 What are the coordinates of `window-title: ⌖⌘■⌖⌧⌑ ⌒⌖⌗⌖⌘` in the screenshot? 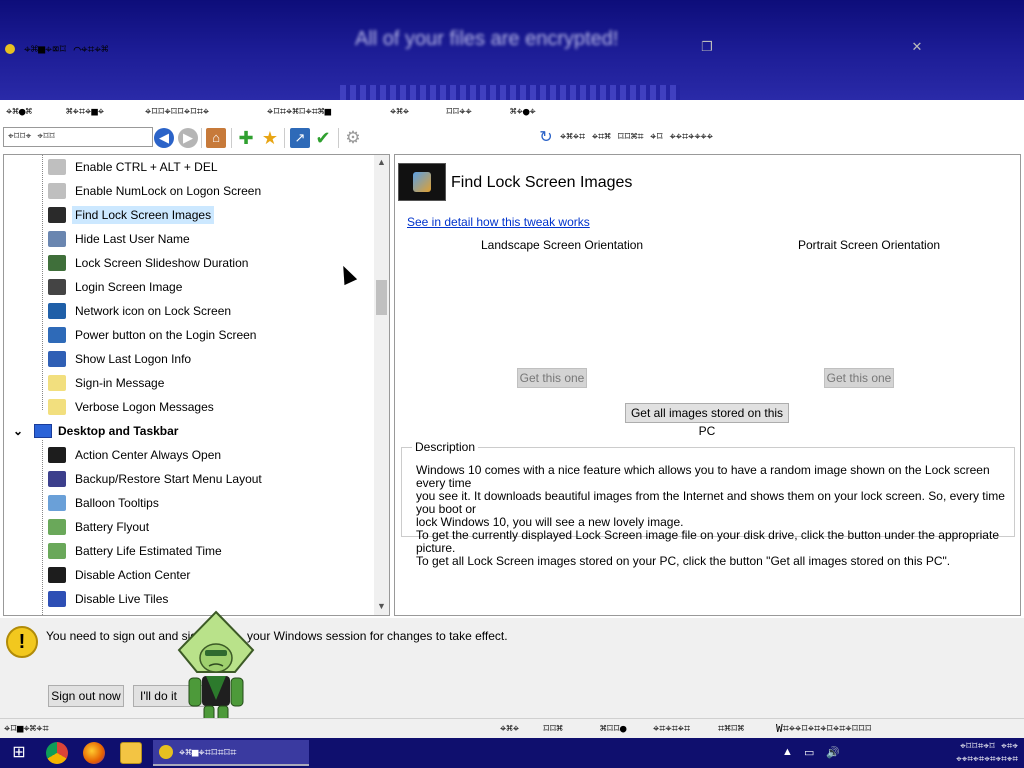 It's located at (66, 49).